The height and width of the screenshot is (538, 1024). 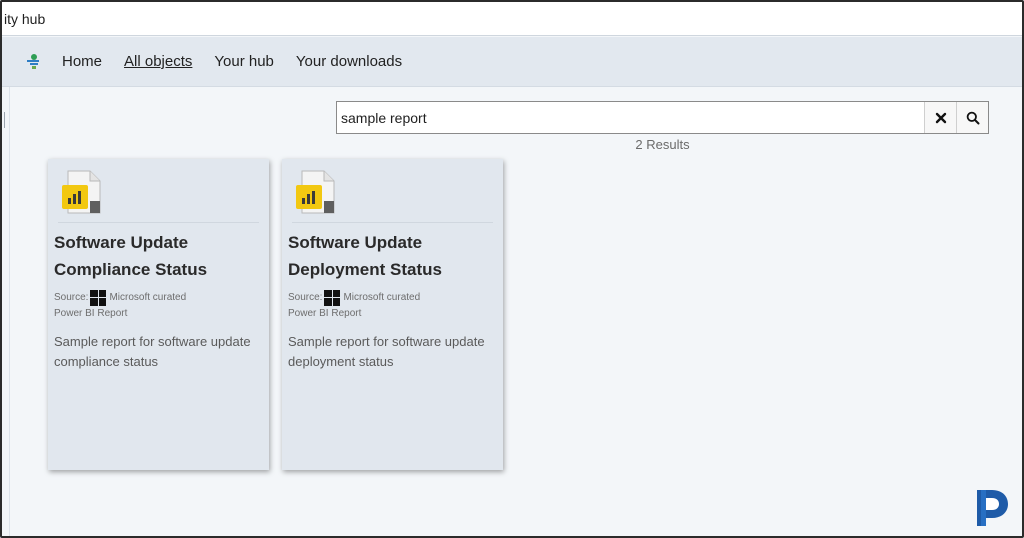 I want to click on pane-divider-mark, so click(x=4, y=120).